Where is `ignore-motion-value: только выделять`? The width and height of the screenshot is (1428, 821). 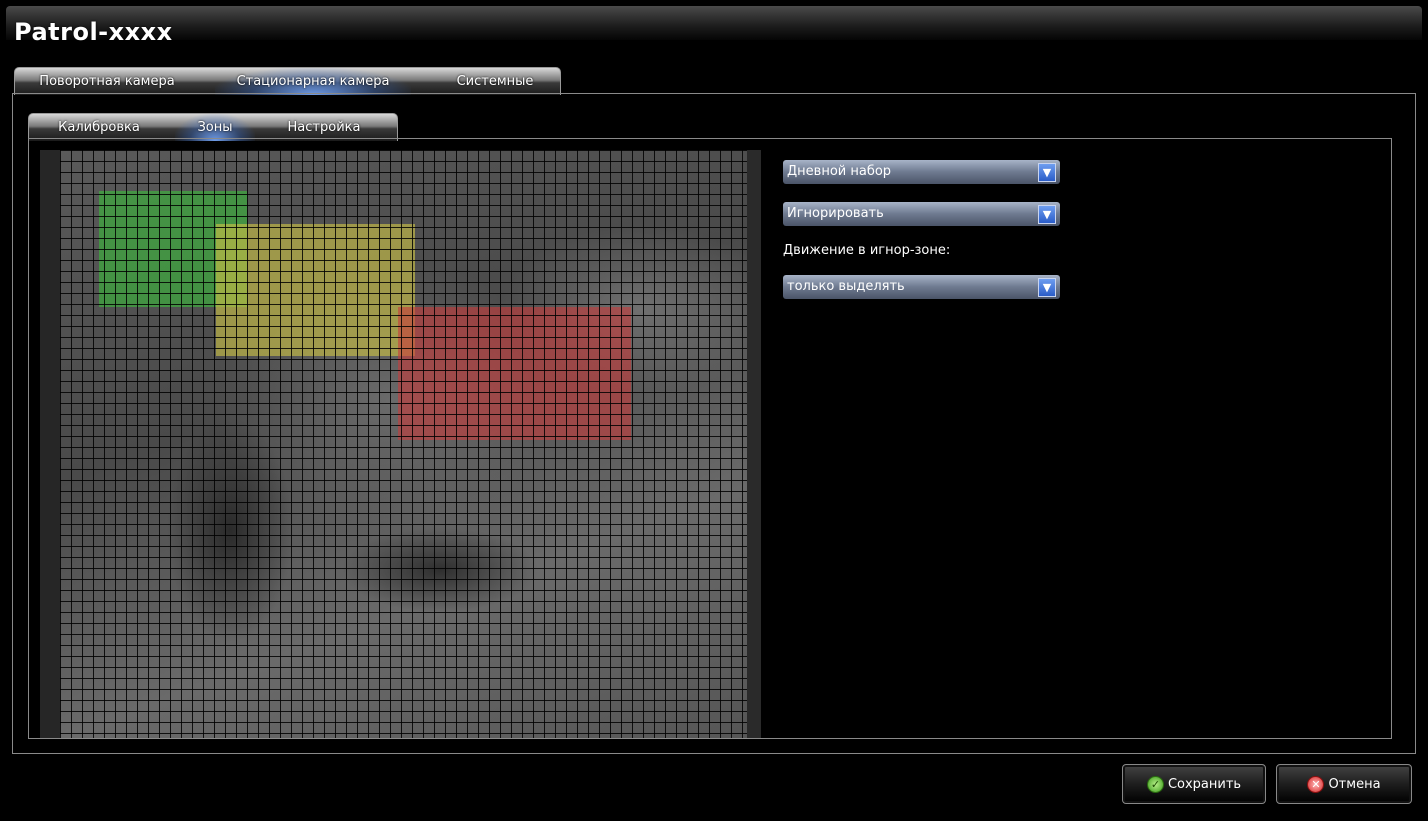 ignore-motion-value: только выделять is located at coordinates (846, 286).